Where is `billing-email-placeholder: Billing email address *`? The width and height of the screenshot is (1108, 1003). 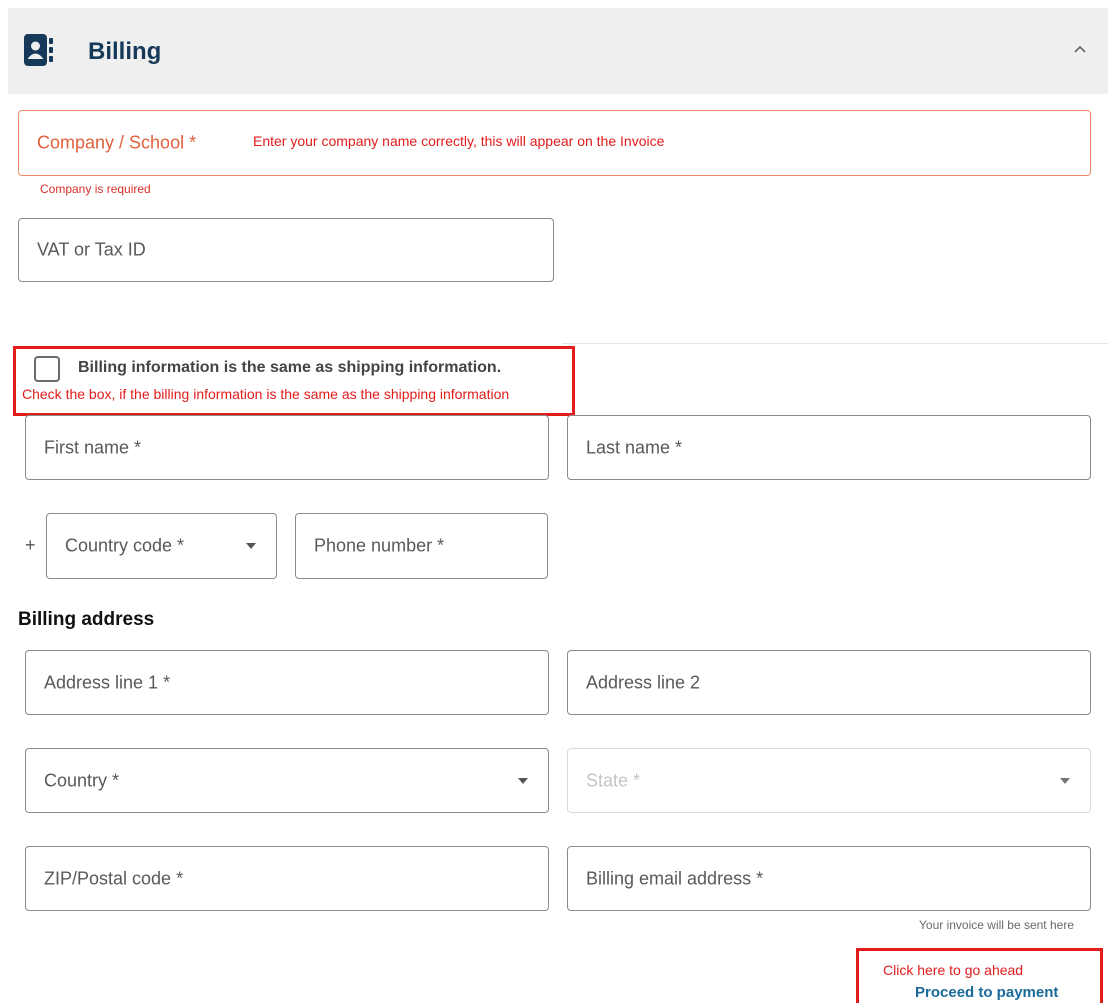 billing-email-placeholder: Billing email address * is located at coordinates (675, 878).